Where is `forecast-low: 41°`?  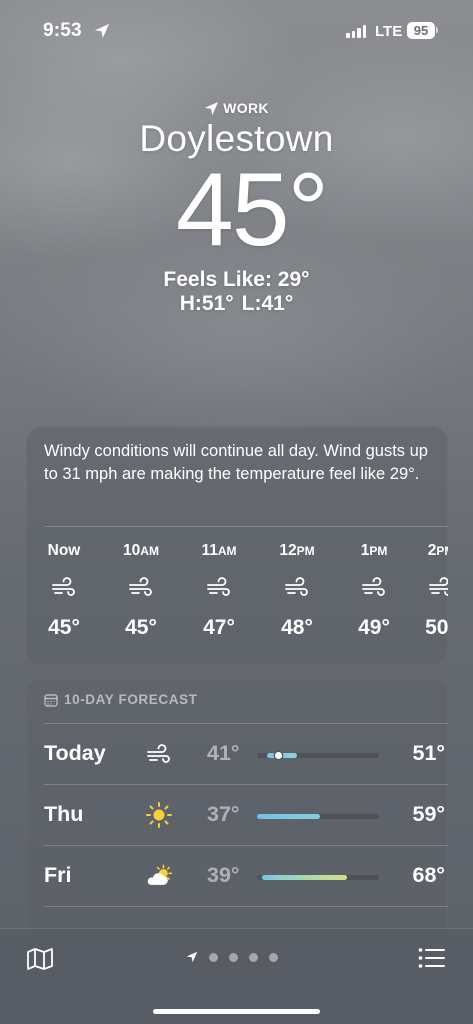 forecast-low: 41° is located at coordinates (223, 753).